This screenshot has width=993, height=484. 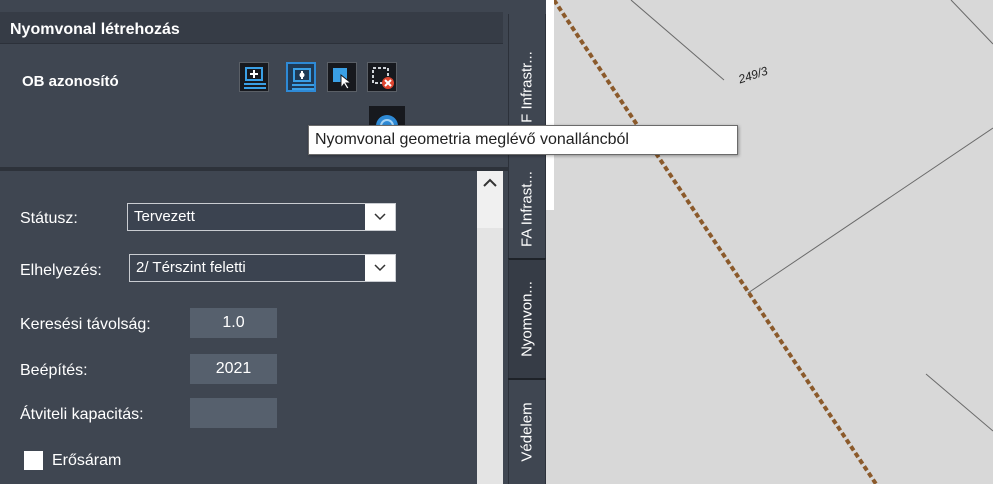 I want to click on select-arrow-icon, so click(x=343, y=79).